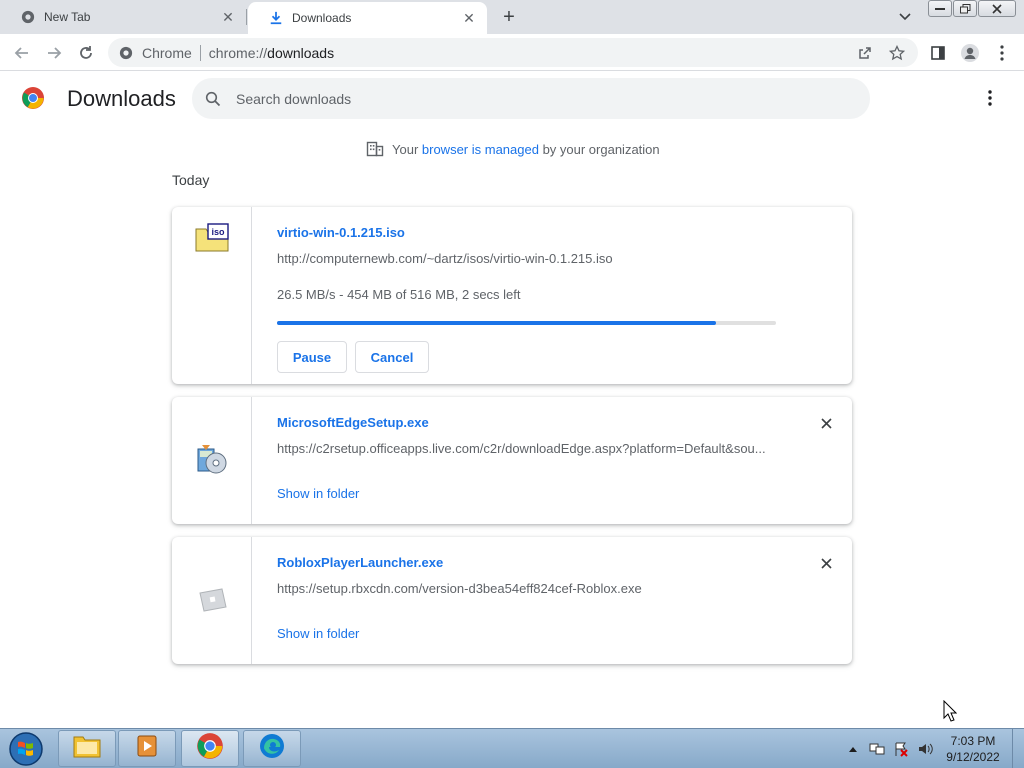 Image resolution: width=1024 pixels, height=768 pixels. What do you see at coordinates (877, 749) in the screenshot?
I see `network-icon` at bounding box center [877, 749].